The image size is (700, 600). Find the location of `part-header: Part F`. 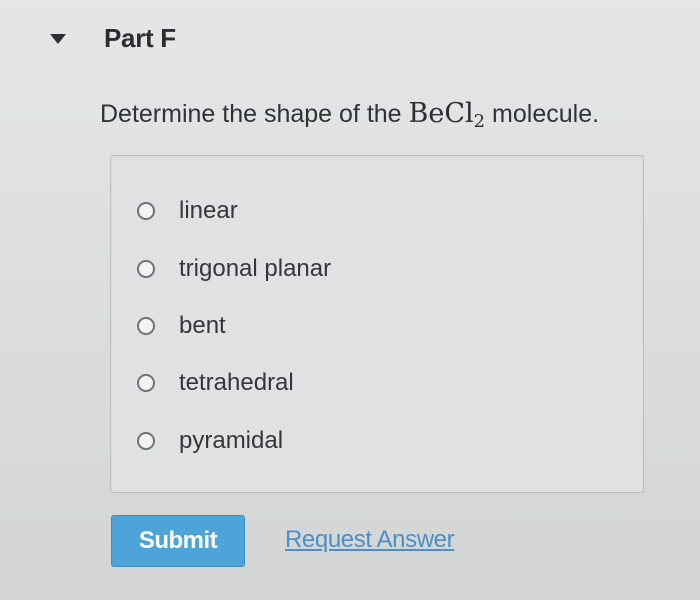

part-header: Part F is located at coordinates (113, 38).